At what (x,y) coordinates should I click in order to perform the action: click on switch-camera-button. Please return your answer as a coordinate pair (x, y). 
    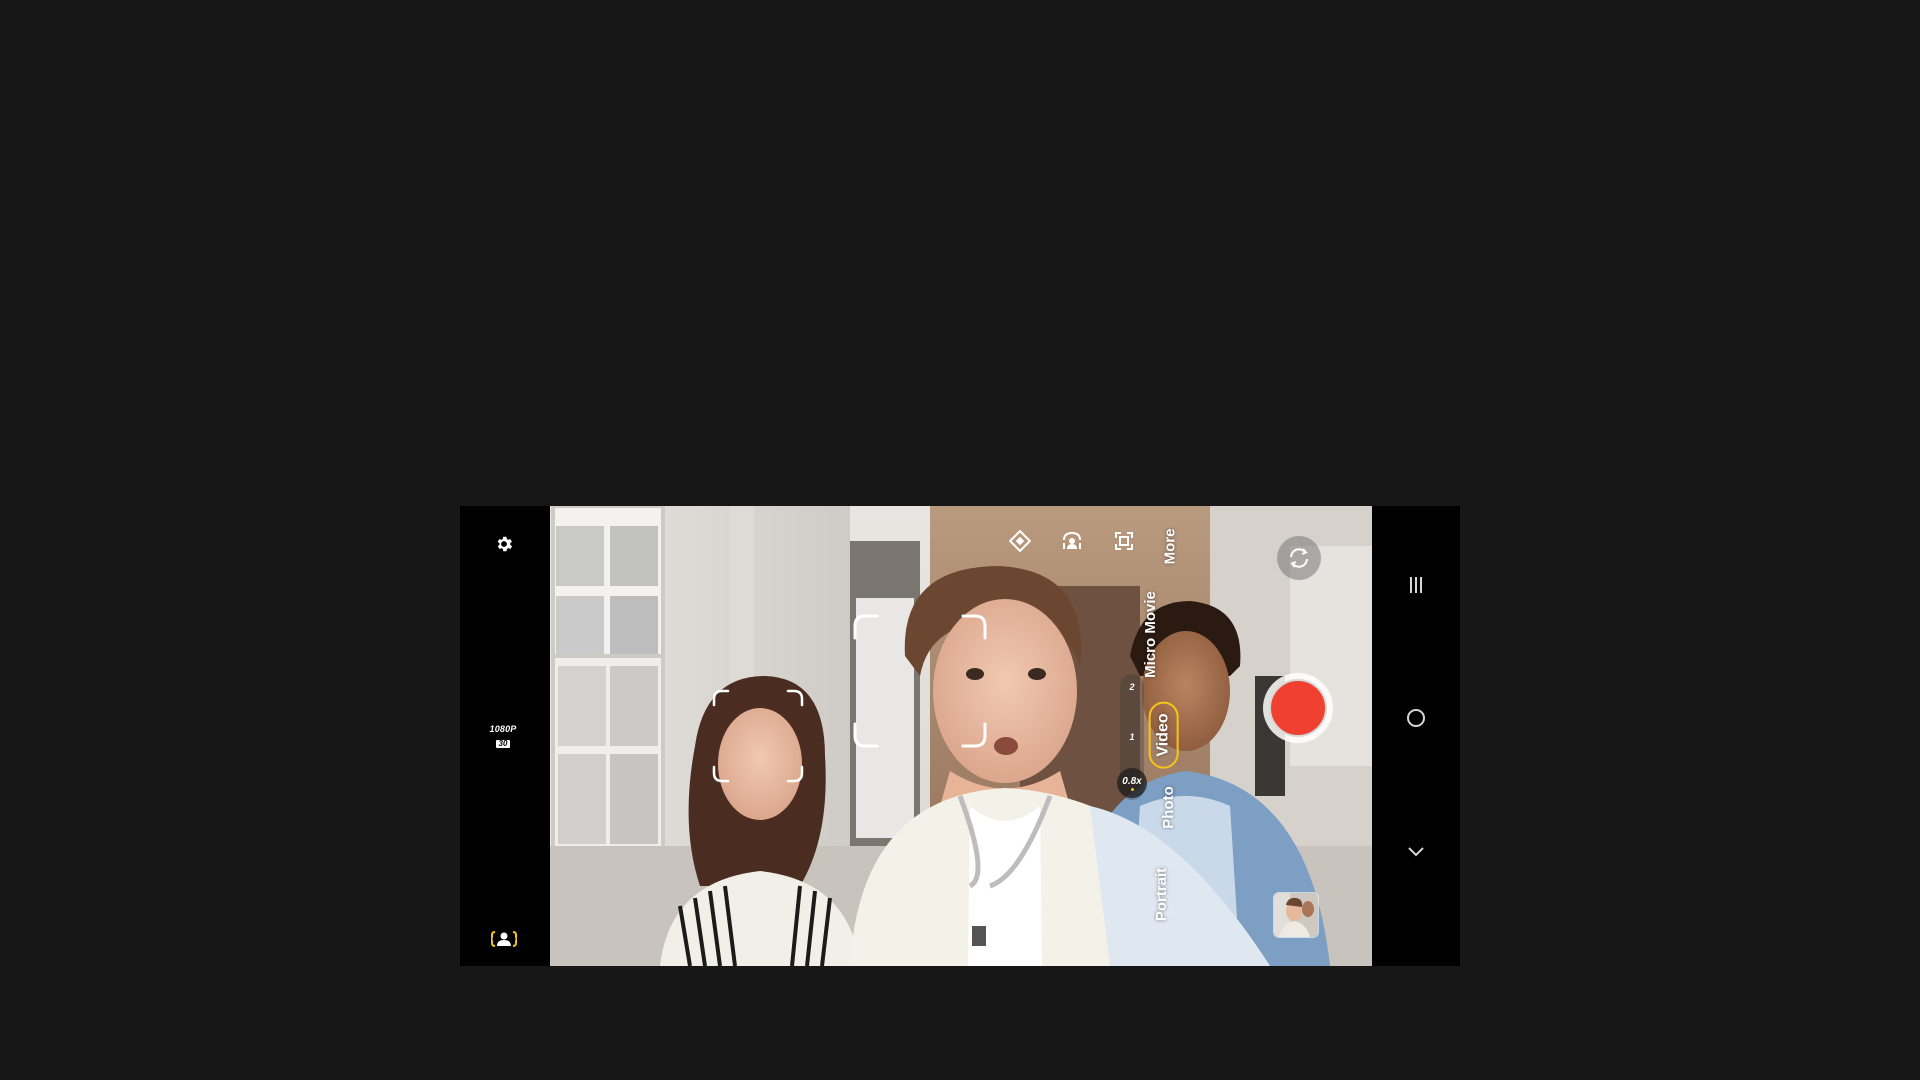
    Looking at the image, I should click on (1299, 558).